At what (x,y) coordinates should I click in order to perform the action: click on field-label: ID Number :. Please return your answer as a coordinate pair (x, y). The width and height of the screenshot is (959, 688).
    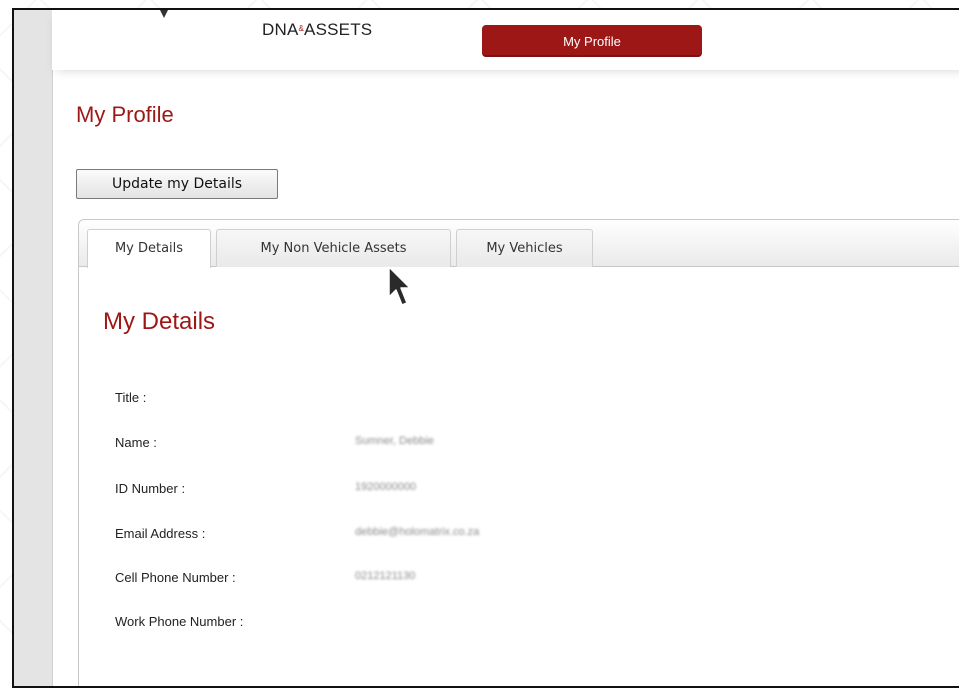
    Looking at the image, I should click on (150, 488).